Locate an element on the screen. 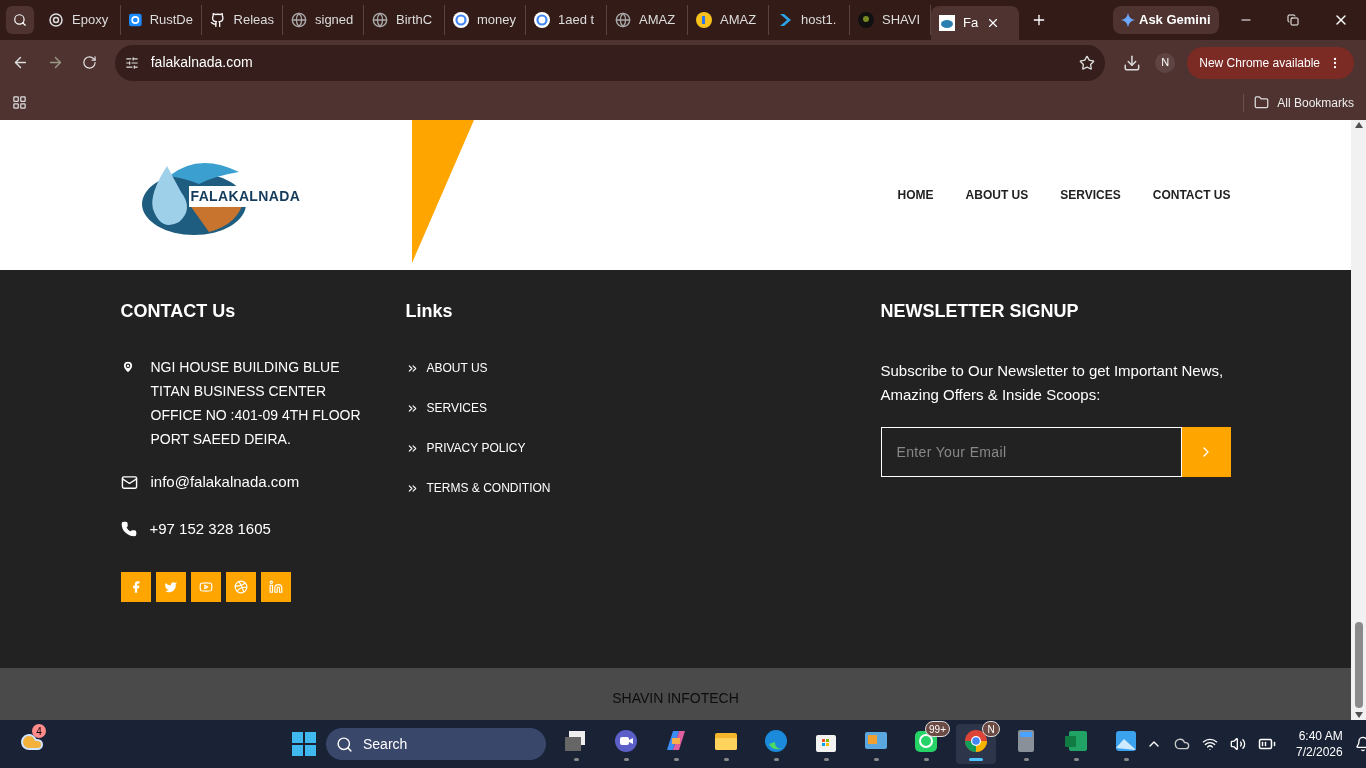  shopping-icon is located at coordinates (704, 20).